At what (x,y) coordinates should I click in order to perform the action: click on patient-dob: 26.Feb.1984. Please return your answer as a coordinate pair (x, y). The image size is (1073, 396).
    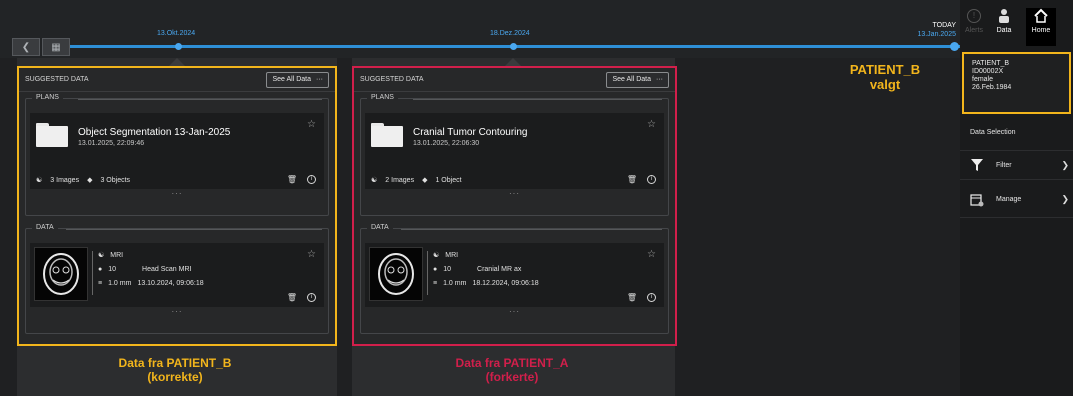
    Looking at the image, I should click on (992, 87).